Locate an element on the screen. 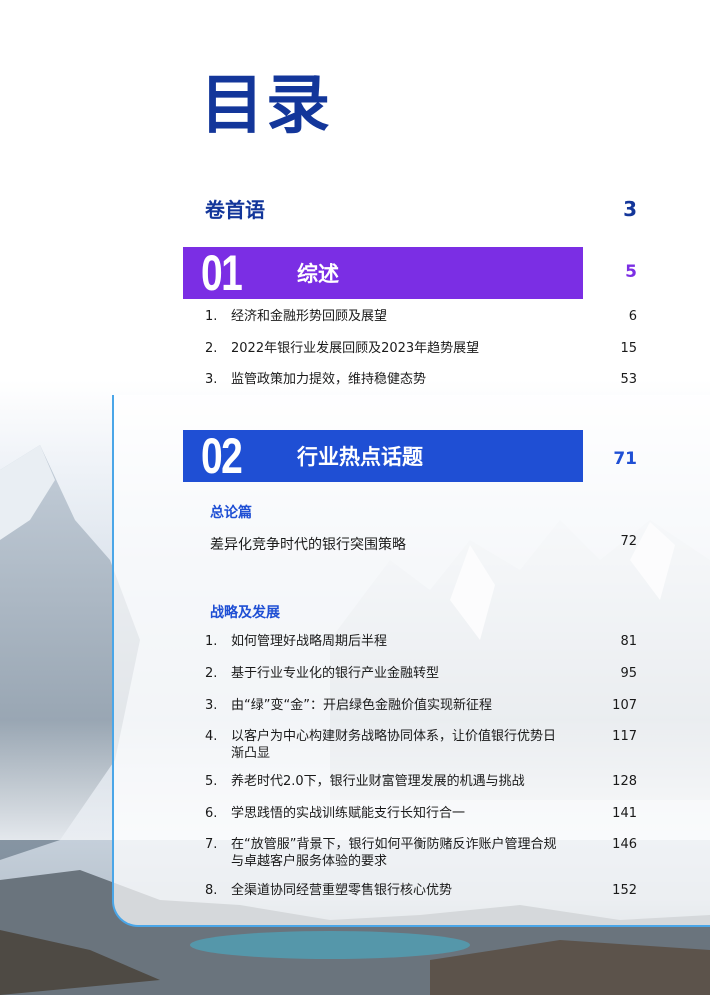 This screenshot has width=710, height=995. entry-title: 养老时代2.0下，银行业财富管理发展的机遇与挑战 is located at coordinates (378, 781).